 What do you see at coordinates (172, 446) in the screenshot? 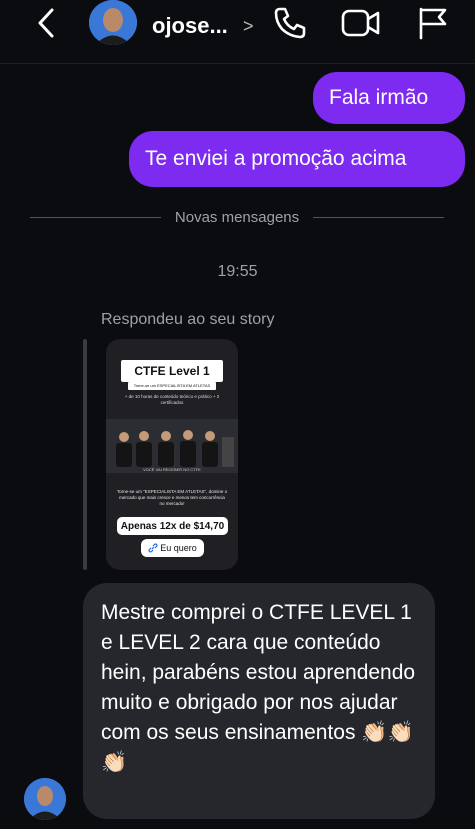
I see `story-photo` at bounding box center [172, 446].